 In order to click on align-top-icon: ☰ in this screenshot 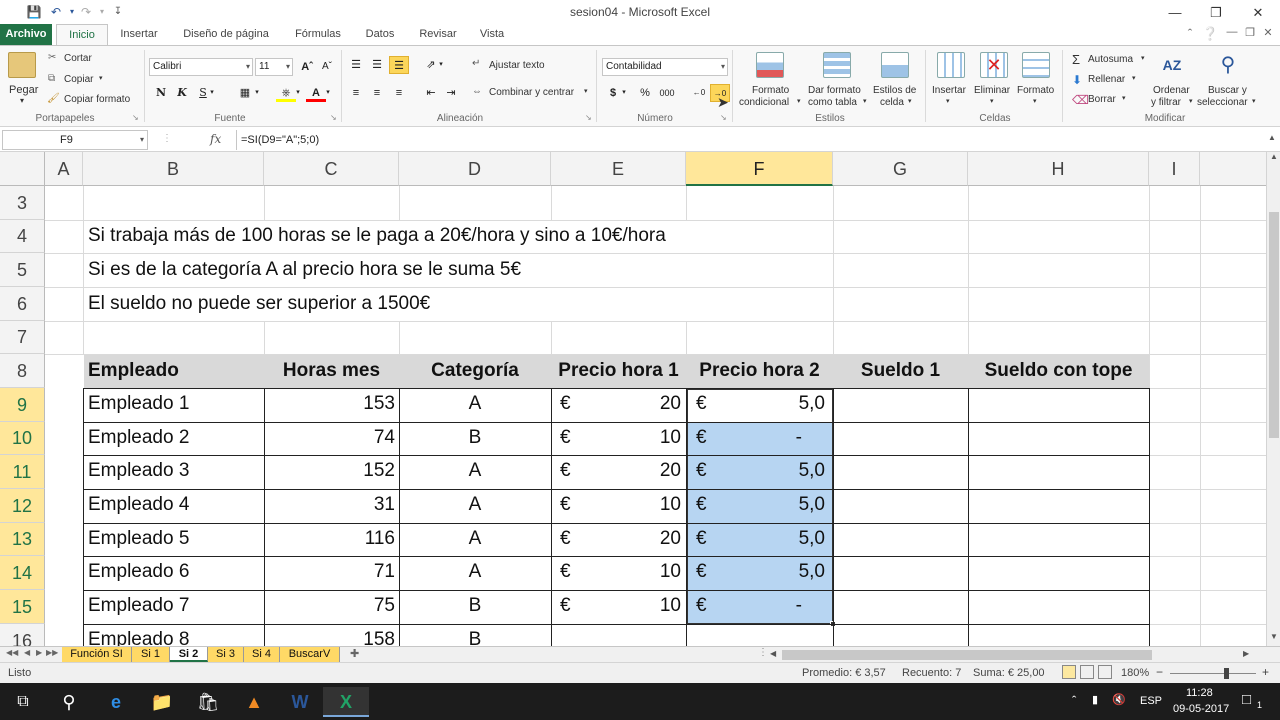, I will do `click(356, 65)`.